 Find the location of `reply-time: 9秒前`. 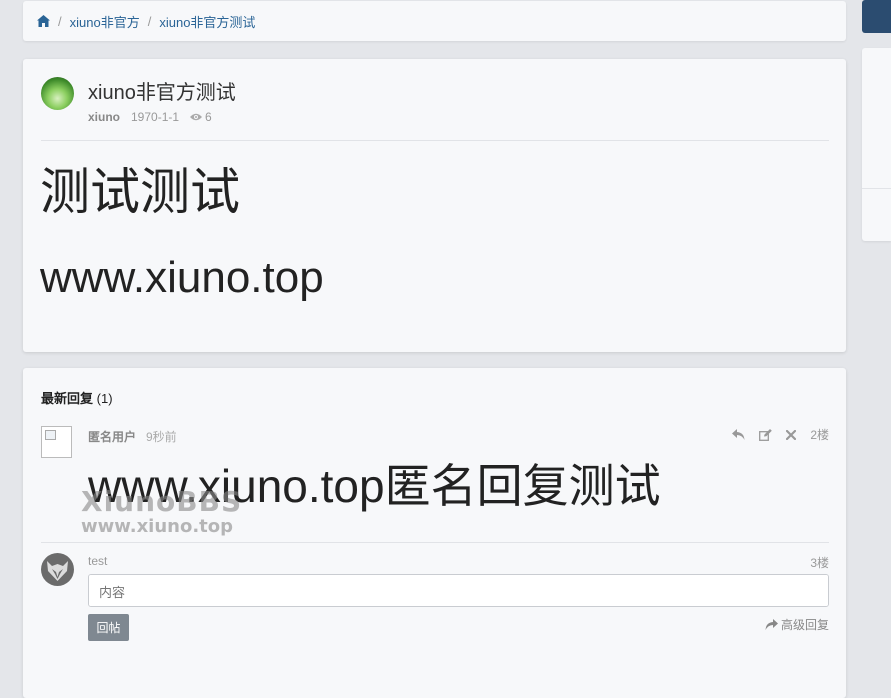

reply-time: 9秒前 is located at coordinates (161, 437).